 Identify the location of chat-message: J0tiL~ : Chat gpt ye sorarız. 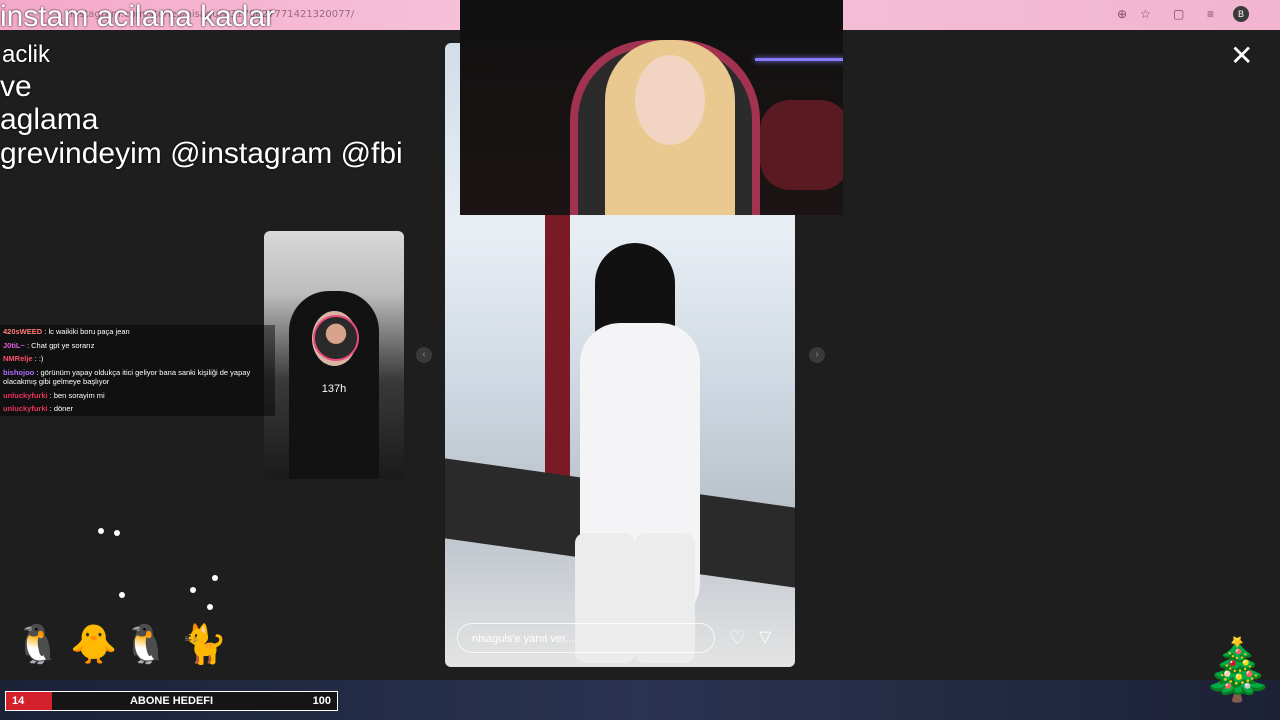
(137, 345).